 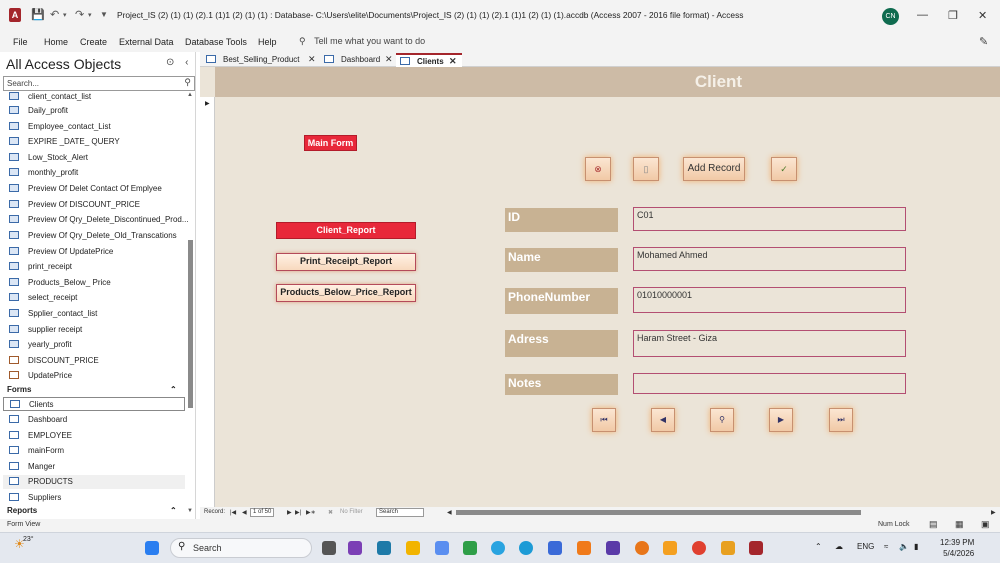 What do you see at coordinates (216, 42) in the screenshot?
I see `tab-database-tools: Database Tools` at bounding box center [216, 42].